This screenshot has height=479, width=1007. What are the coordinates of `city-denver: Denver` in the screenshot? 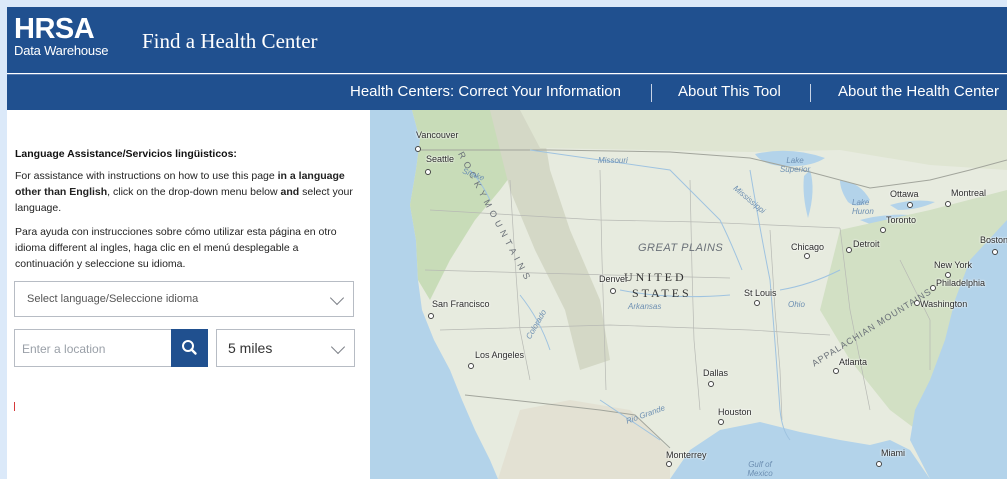 It's located at (614, 279).